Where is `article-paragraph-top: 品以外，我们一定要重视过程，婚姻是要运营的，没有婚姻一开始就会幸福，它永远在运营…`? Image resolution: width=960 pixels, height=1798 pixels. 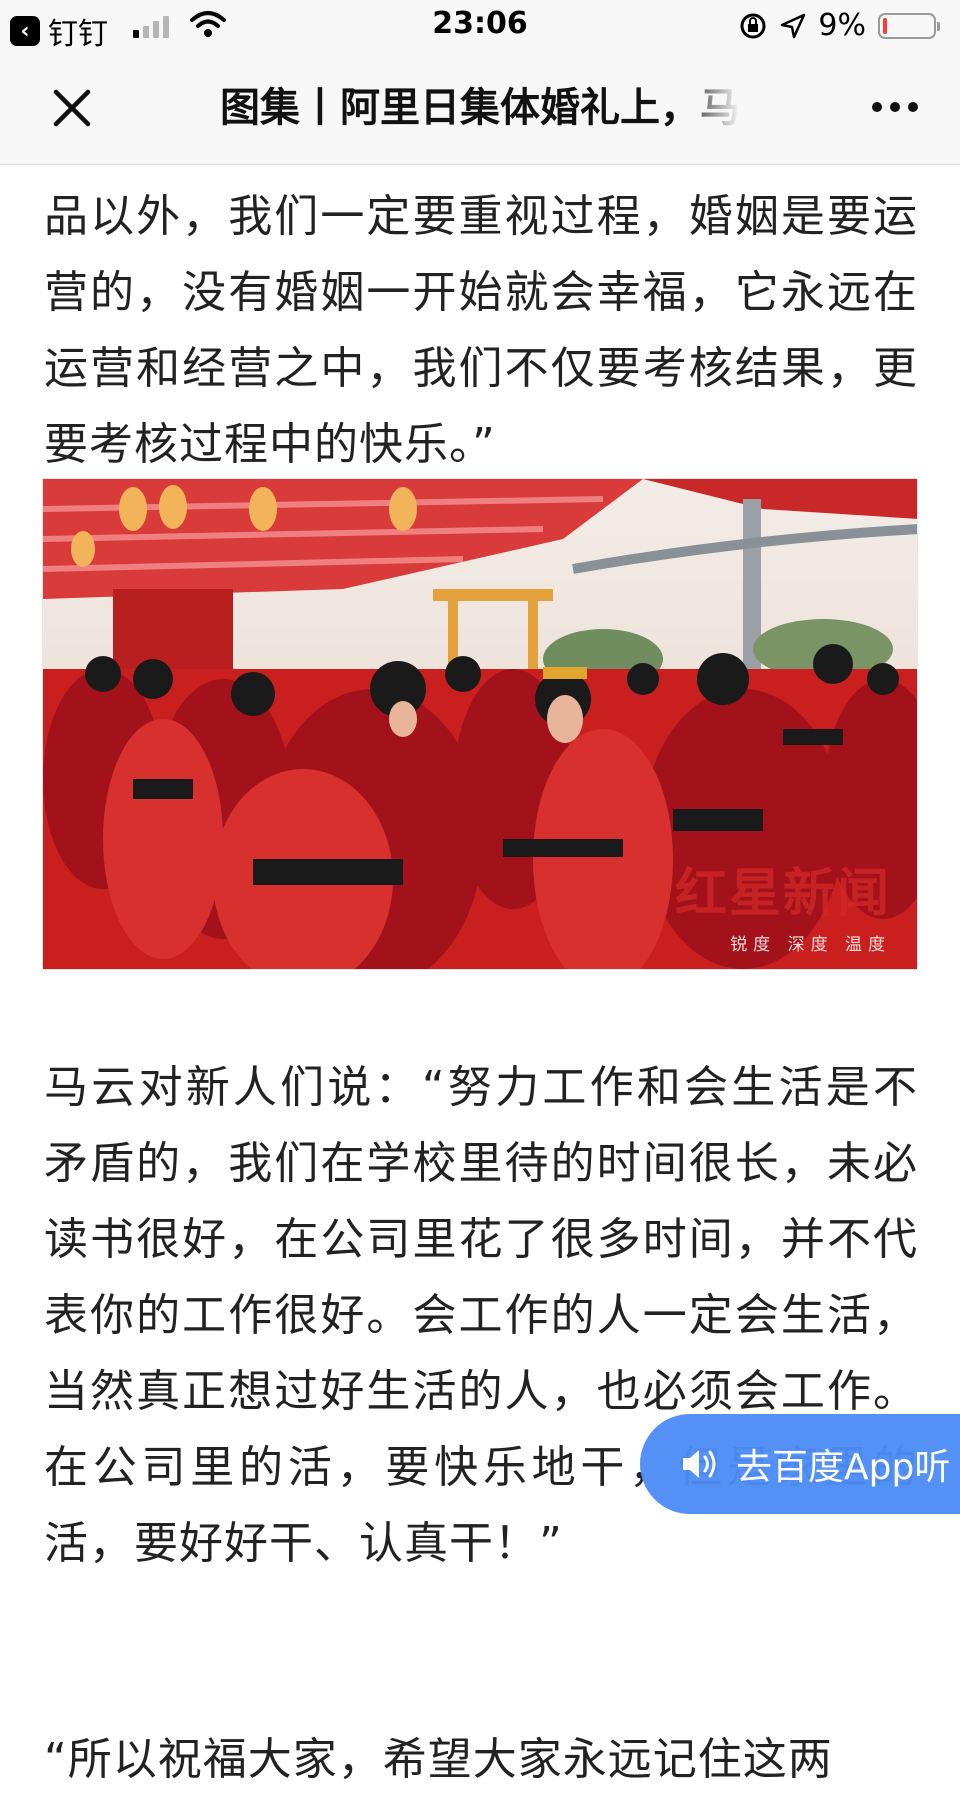 article-paragraph-top: 品以外，我们一定要重视过程，婚姻是要运营的，没有婚姻一开始就会幸福，它永远在运营… is located at coordinates (481, 330).